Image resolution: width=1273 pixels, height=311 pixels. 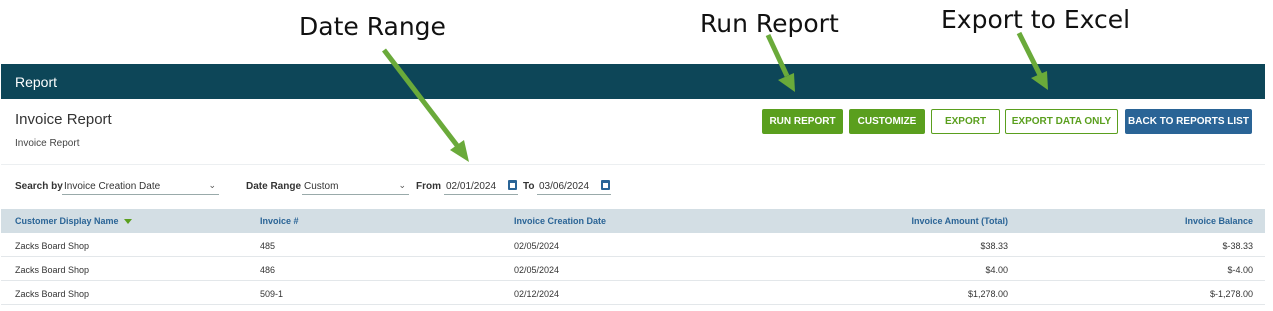 What do you see at coordinates (268, 246) in the screenshot?
I see `cell-invoice-number: 485` at bounding box center [268, 246].